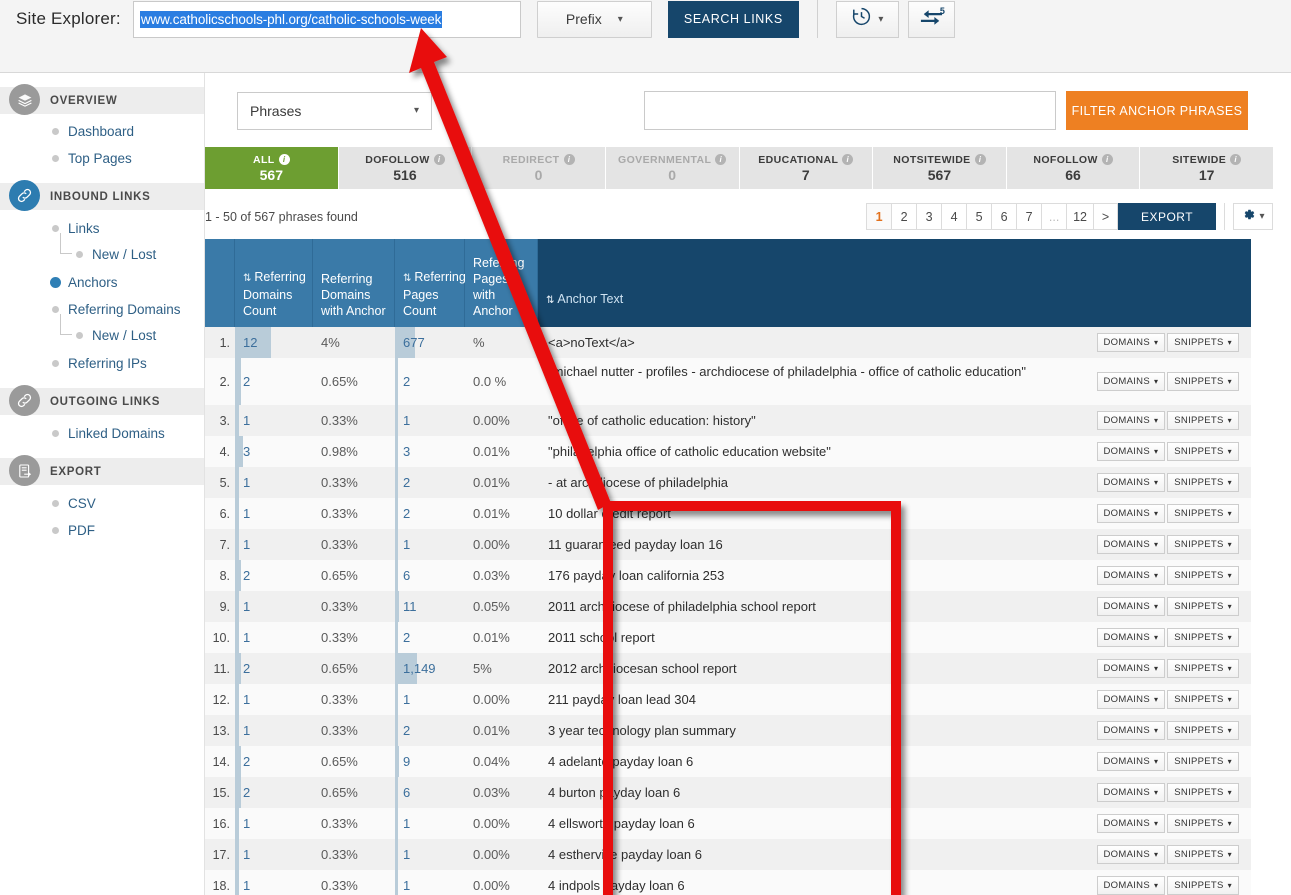 This screenshot has width=1291, height=895. I want to click on table-header-referring-pages-with-anchor: Referring Pages with Anchor, so click(501, 283).